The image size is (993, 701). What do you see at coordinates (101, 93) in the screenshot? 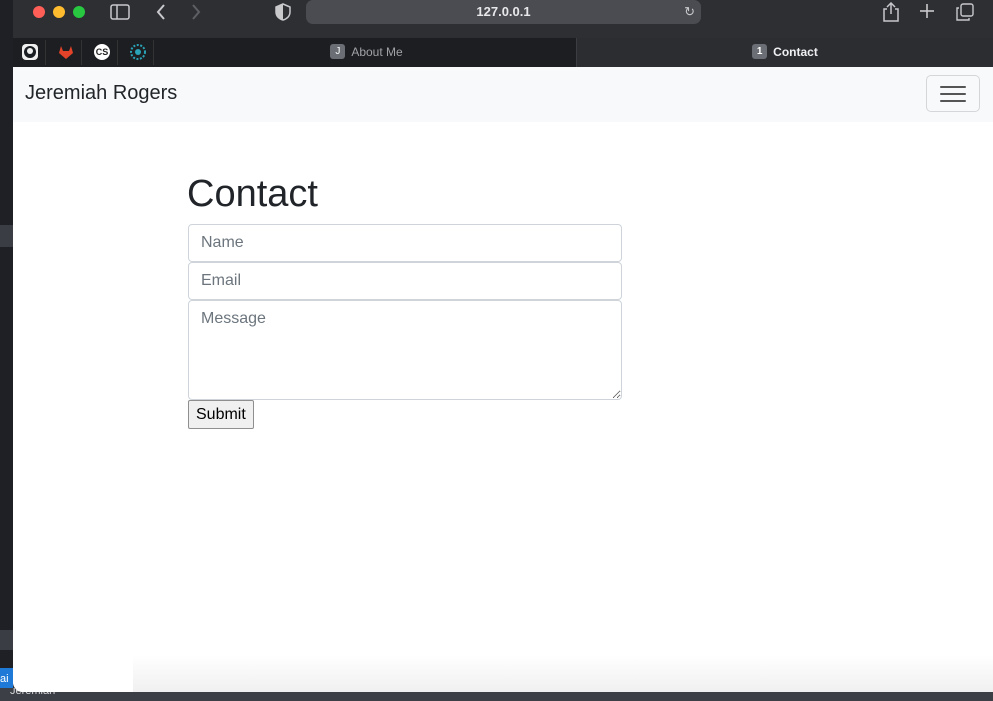
I see `navbar-brand: Jeremiah Rogers` at bounding box center [101, 93].